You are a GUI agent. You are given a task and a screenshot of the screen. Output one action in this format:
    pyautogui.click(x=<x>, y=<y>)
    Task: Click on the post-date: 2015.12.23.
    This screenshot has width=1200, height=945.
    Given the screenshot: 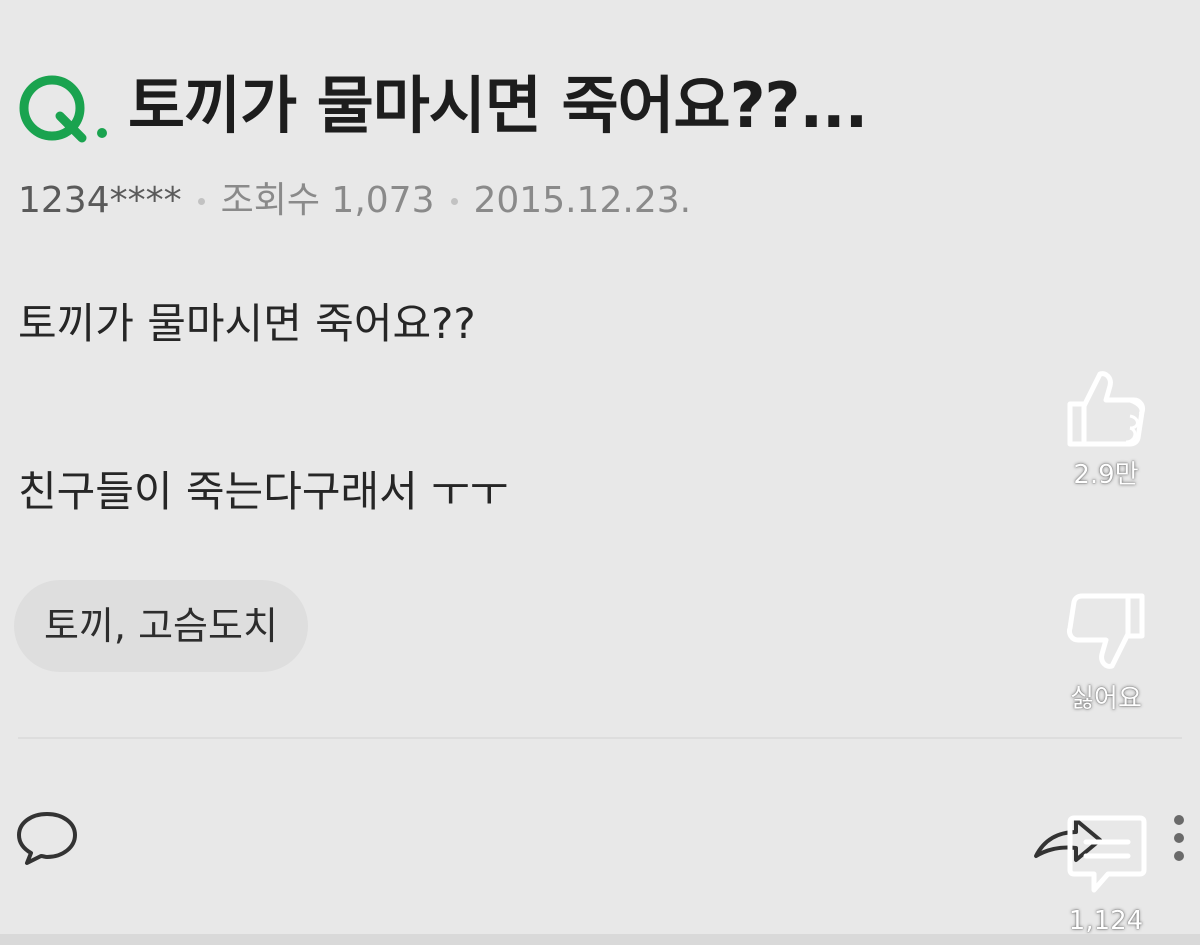 What is the action you would take?
    pyautogui.click(x=582, y=200)
    